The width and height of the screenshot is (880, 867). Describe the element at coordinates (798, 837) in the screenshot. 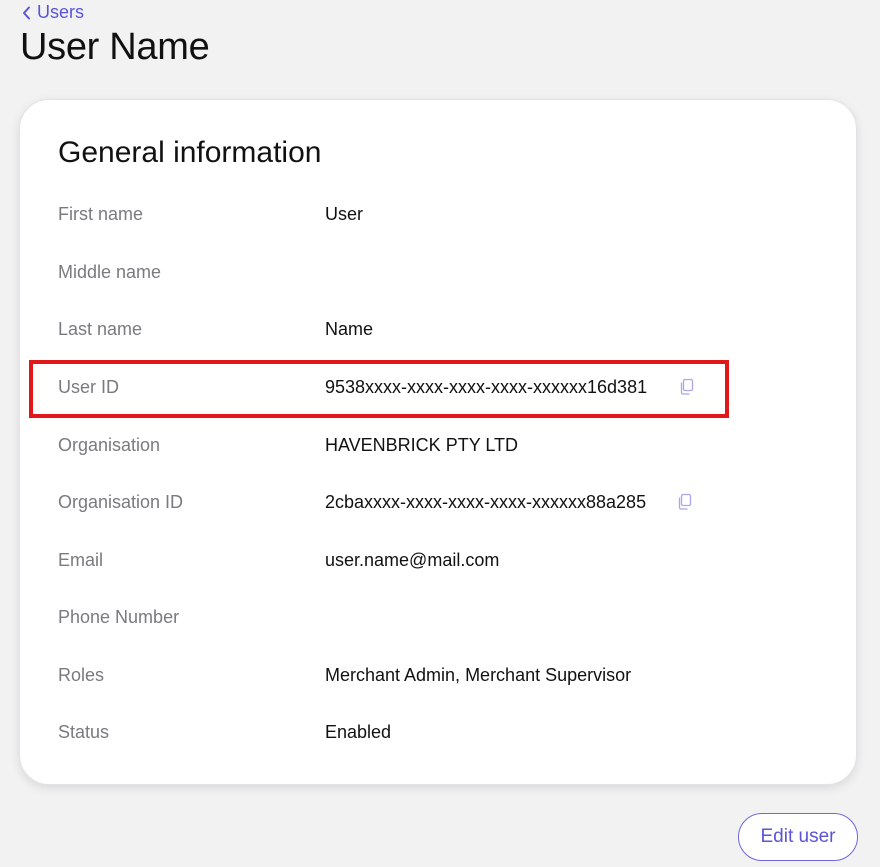

I see `edit-user-button: Edit user` at that location.